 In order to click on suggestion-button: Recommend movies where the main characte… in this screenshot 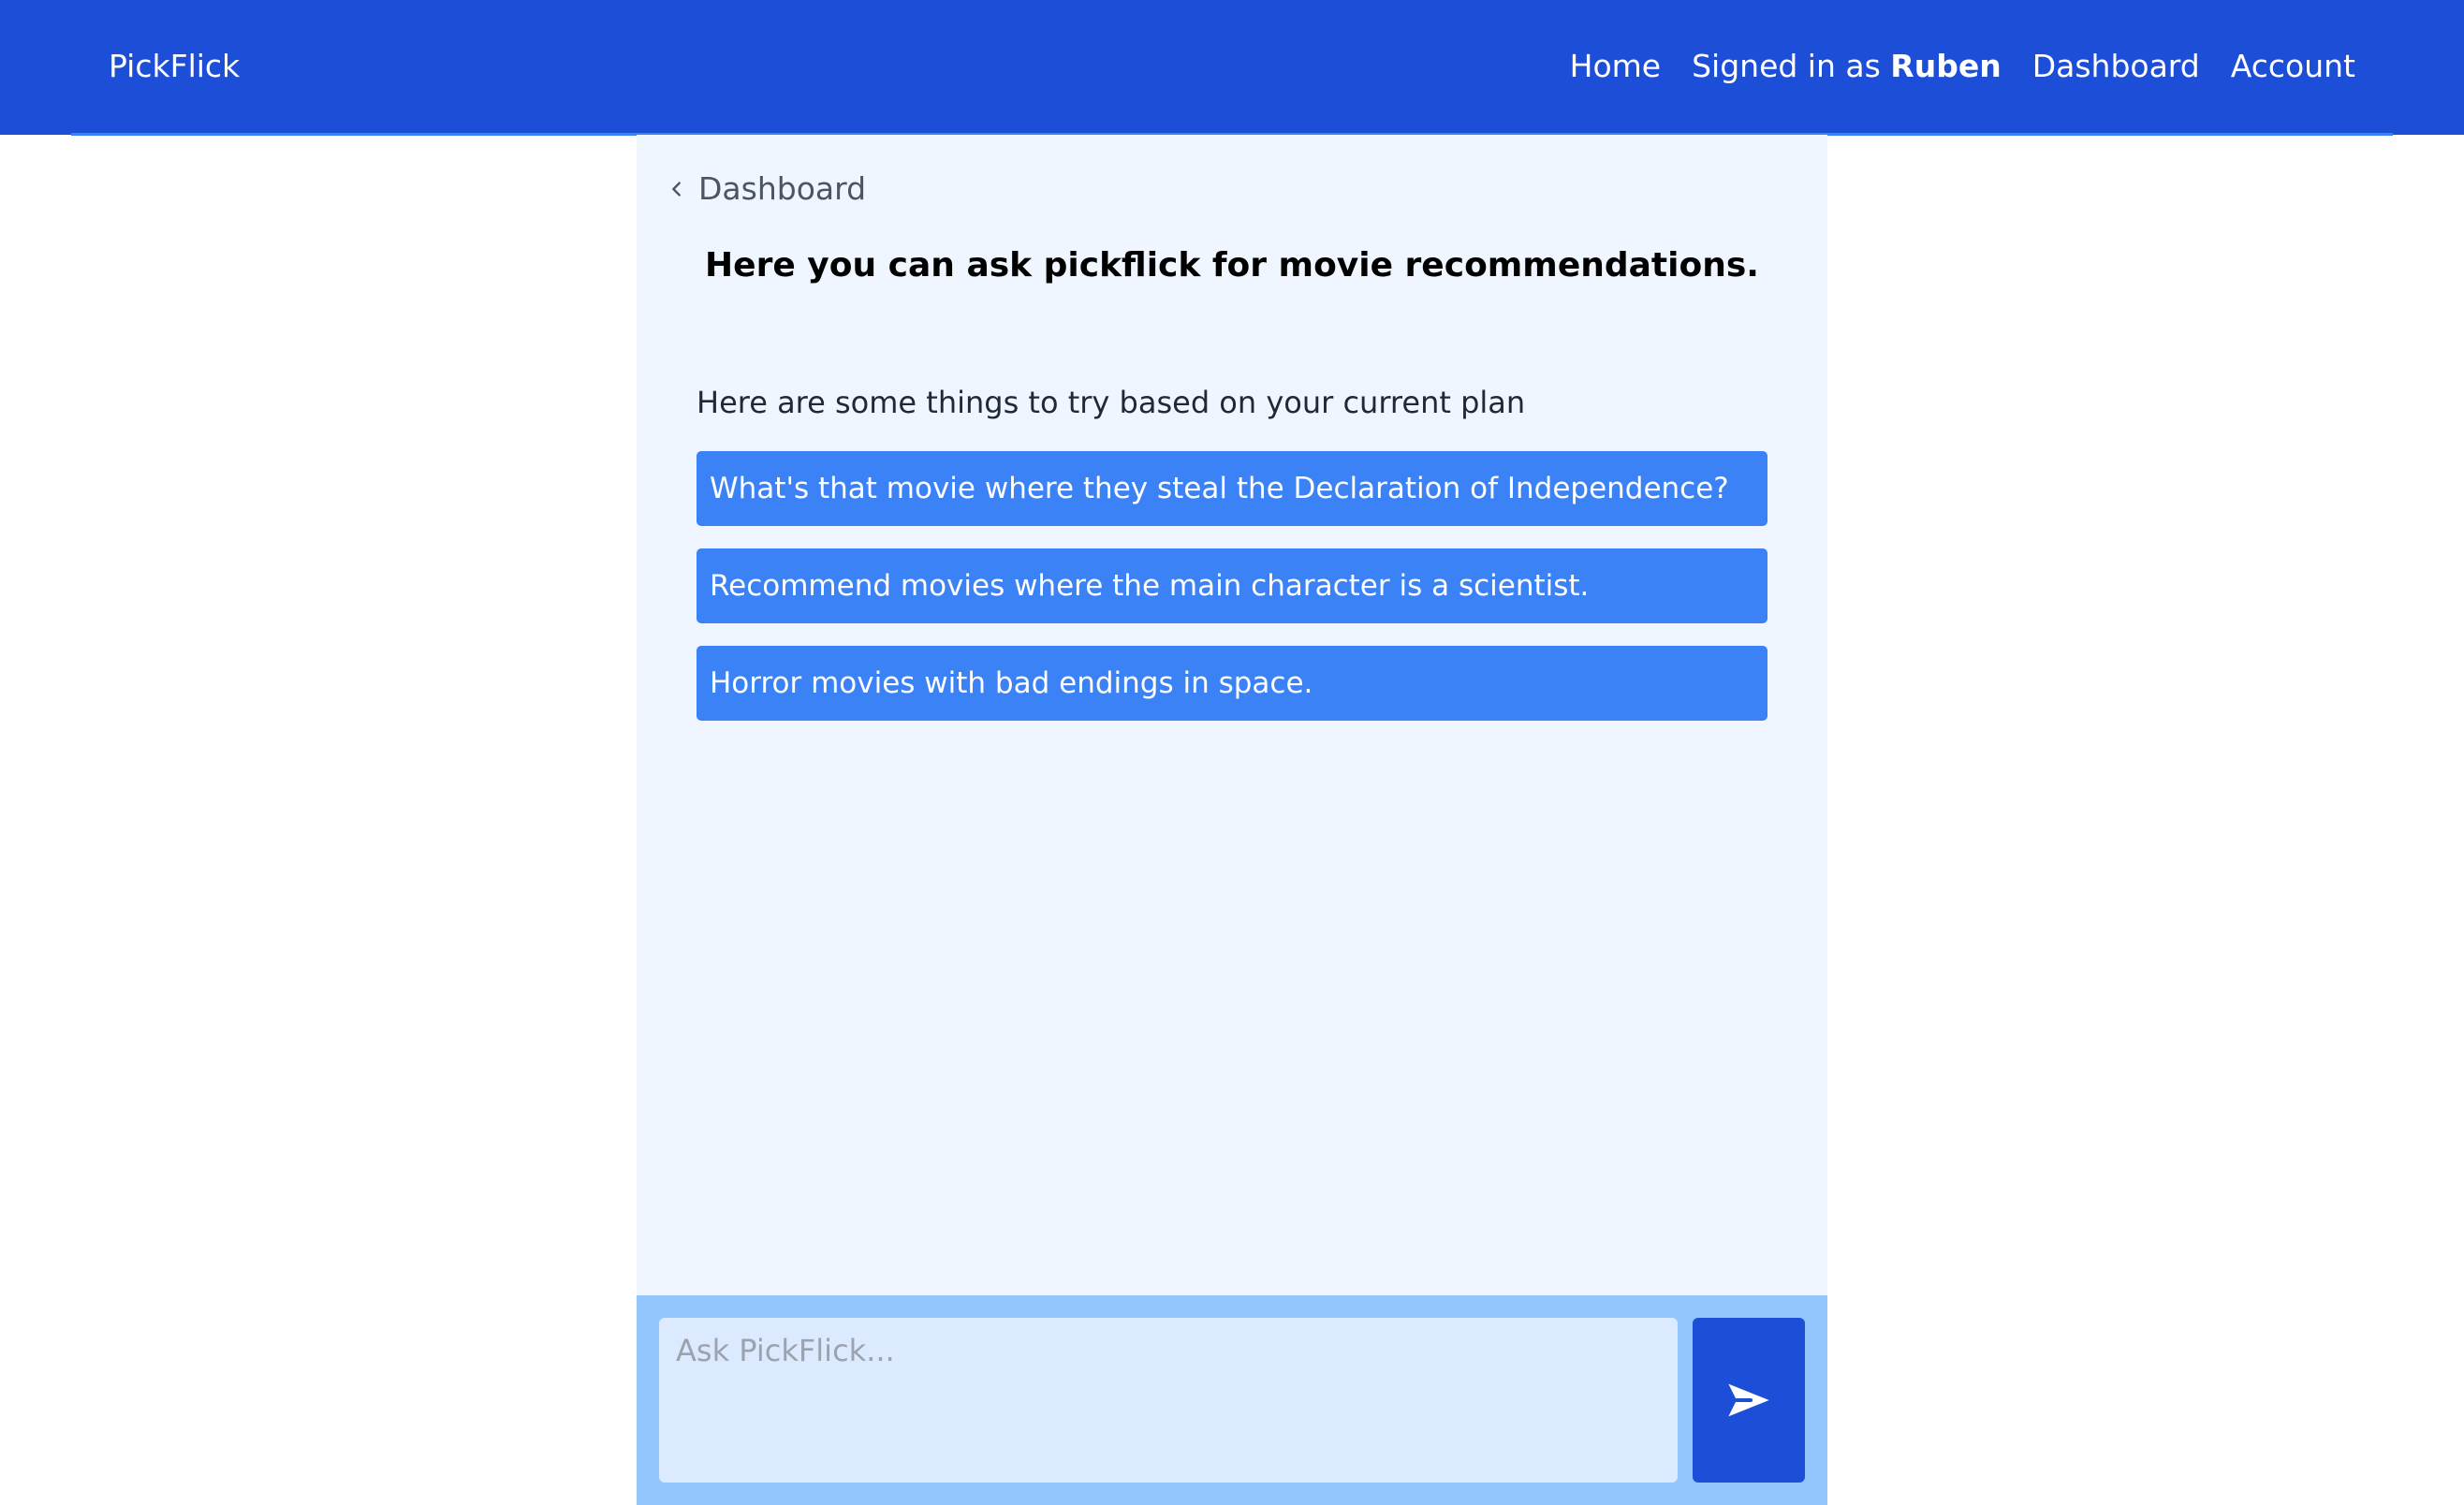, I will do `click(1232, 585)`.